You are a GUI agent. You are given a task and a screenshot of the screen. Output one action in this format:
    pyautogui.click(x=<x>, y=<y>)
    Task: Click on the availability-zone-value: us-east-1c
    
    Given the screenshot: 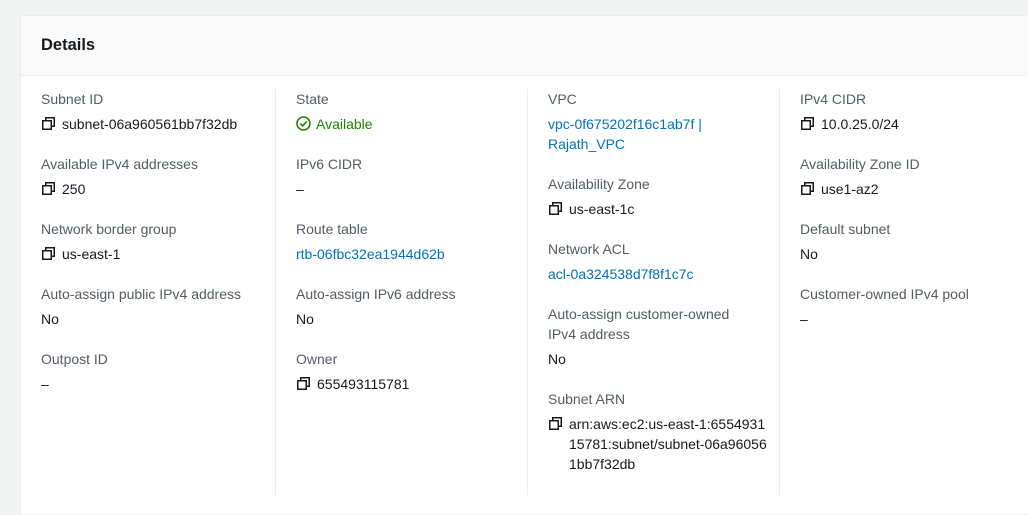 What is the action you would take?
    pyautogui.click(x=602, y=209)
    